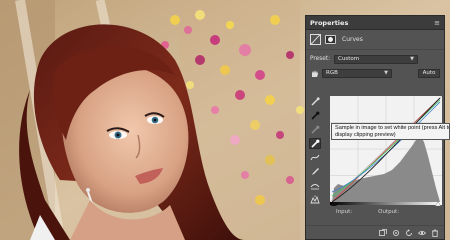  I want to click on output-label: Output:, so click(389, 212).